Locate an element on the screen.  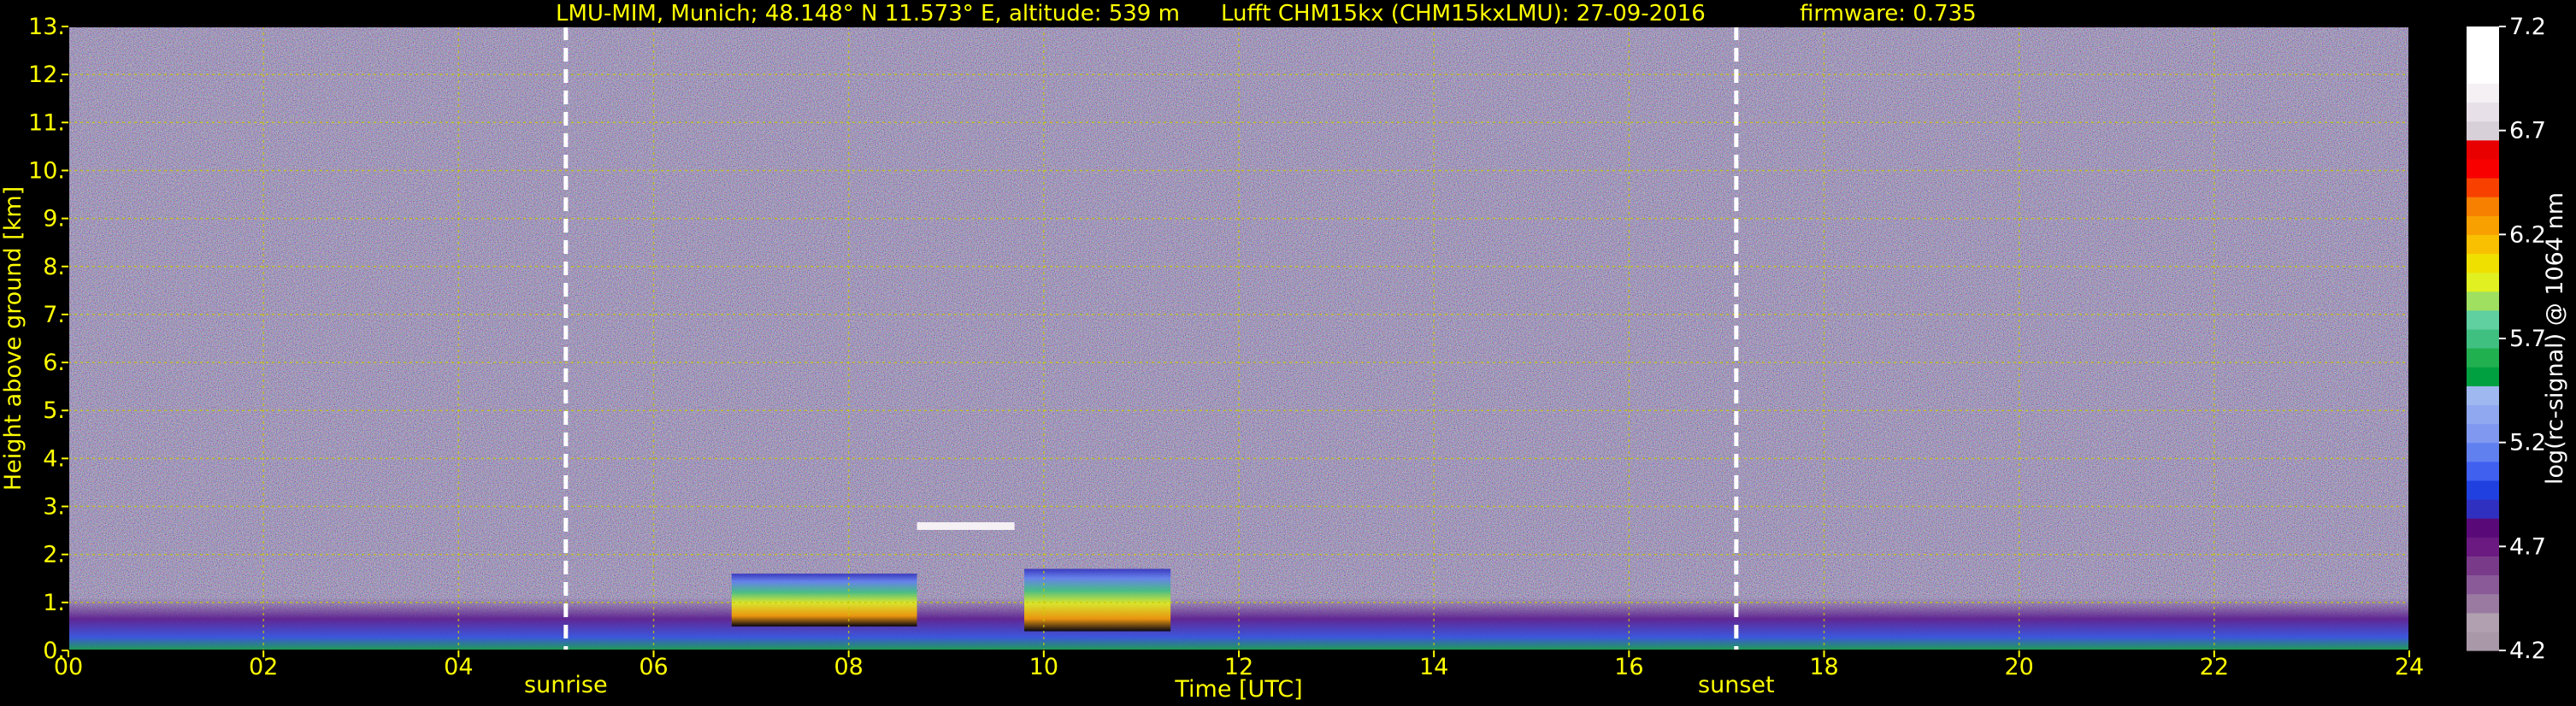
colorbar is located at coordinates (2483, 338).